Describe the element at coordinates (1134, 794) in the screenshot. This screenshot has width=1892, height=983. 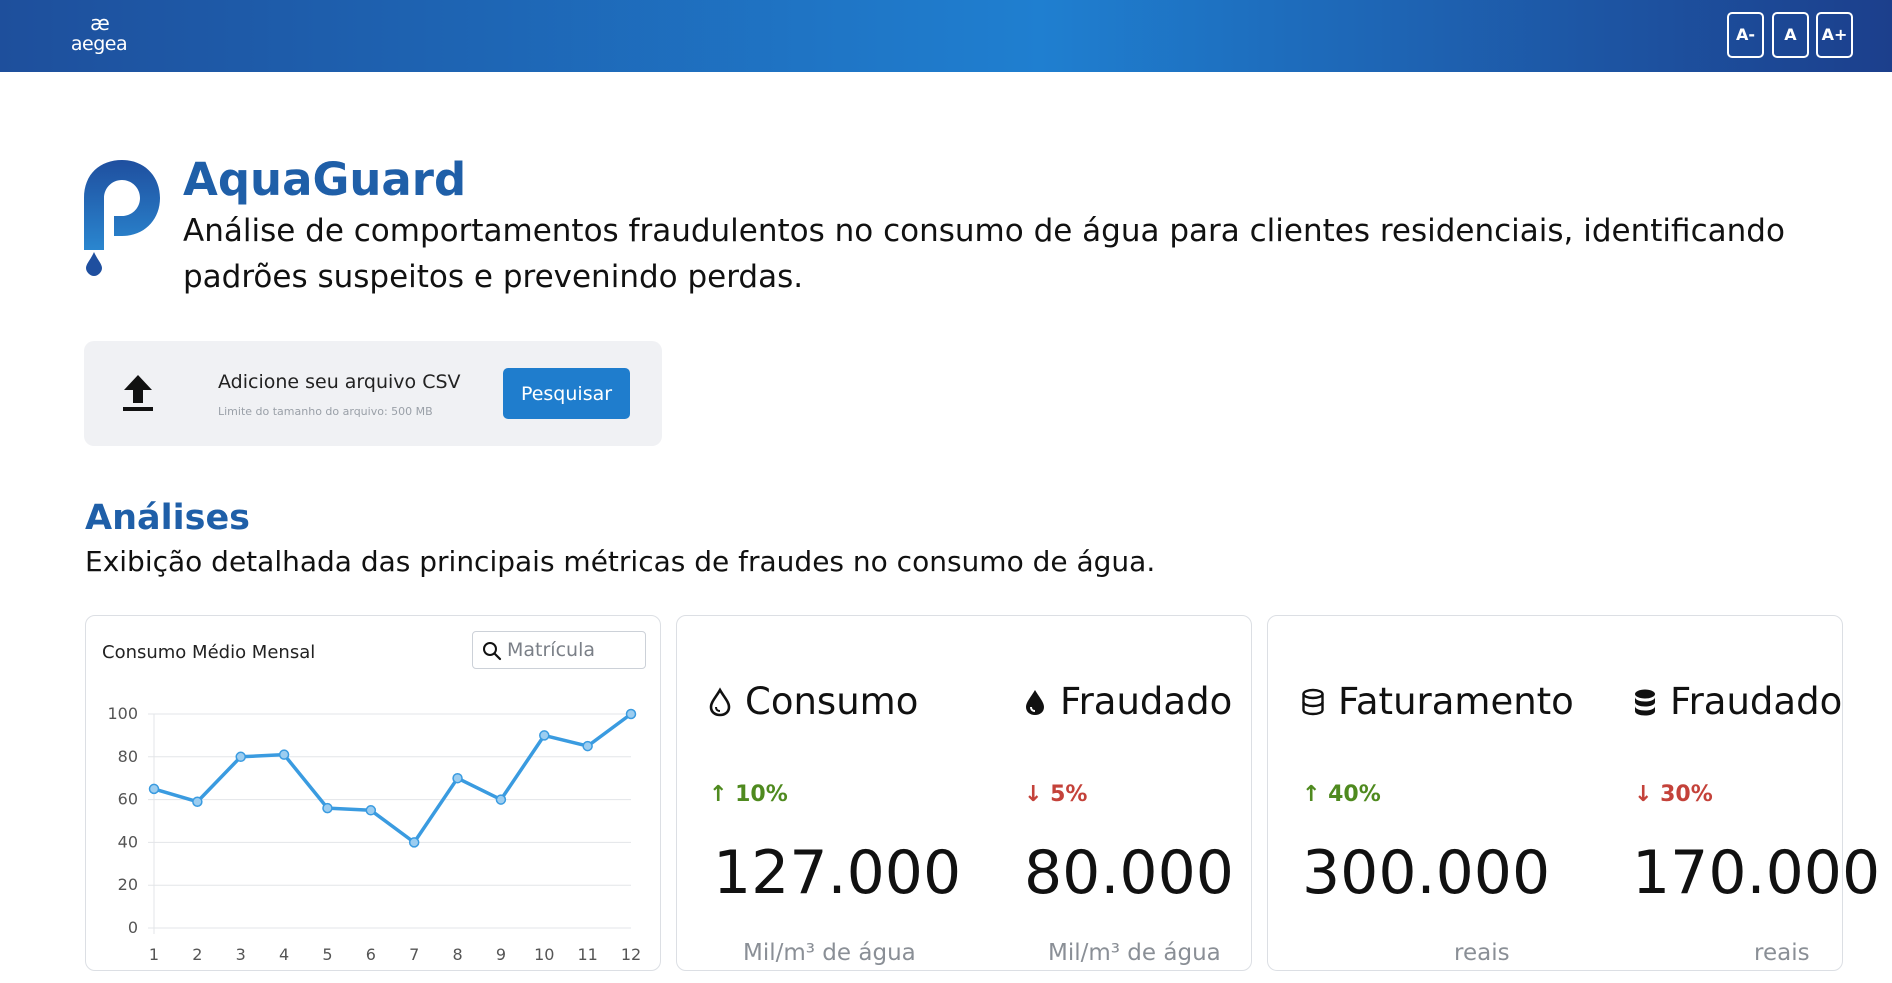
I see `consumo-fraudado-metric: Fraudado ↓ 5% 80.000 Mil/m³ de água` at that location.